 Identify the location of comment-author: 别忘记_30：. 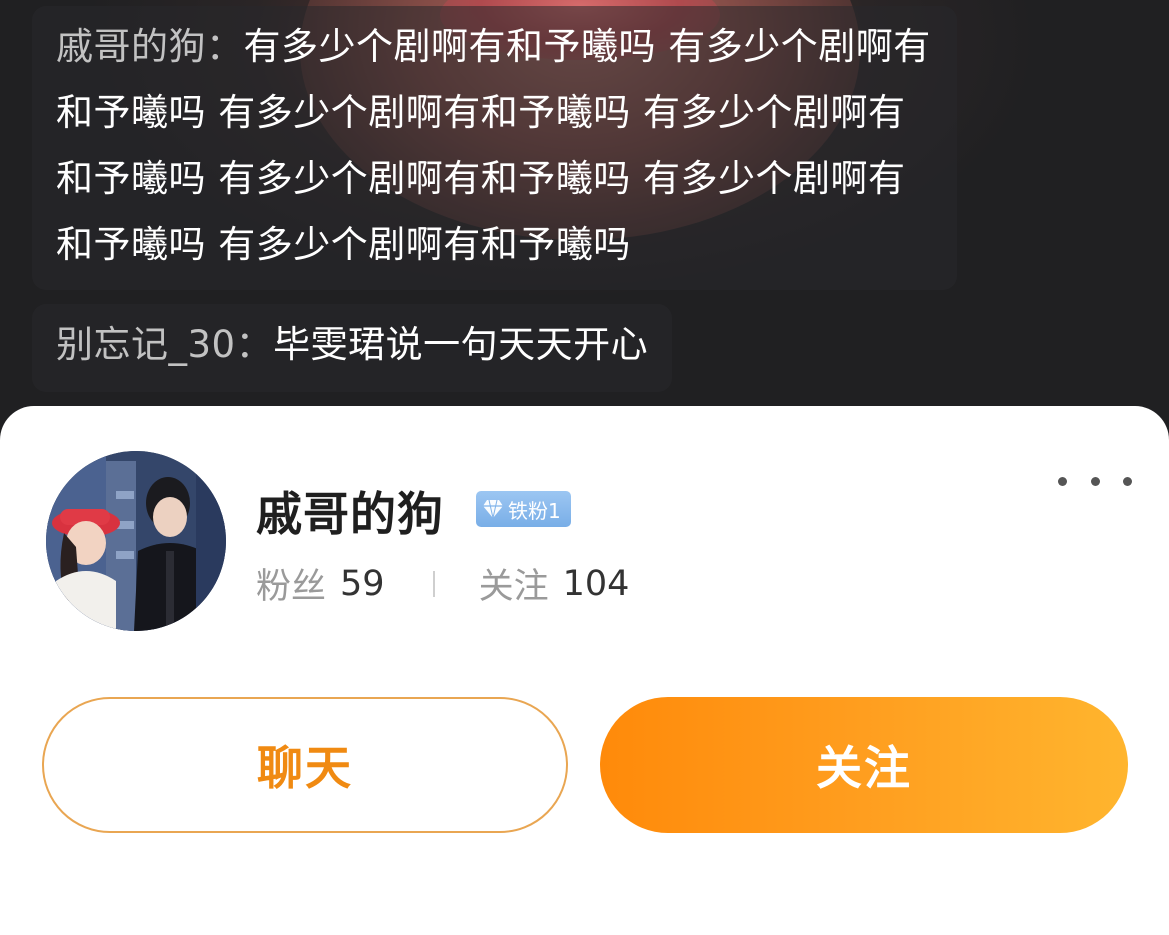
(164, 344).